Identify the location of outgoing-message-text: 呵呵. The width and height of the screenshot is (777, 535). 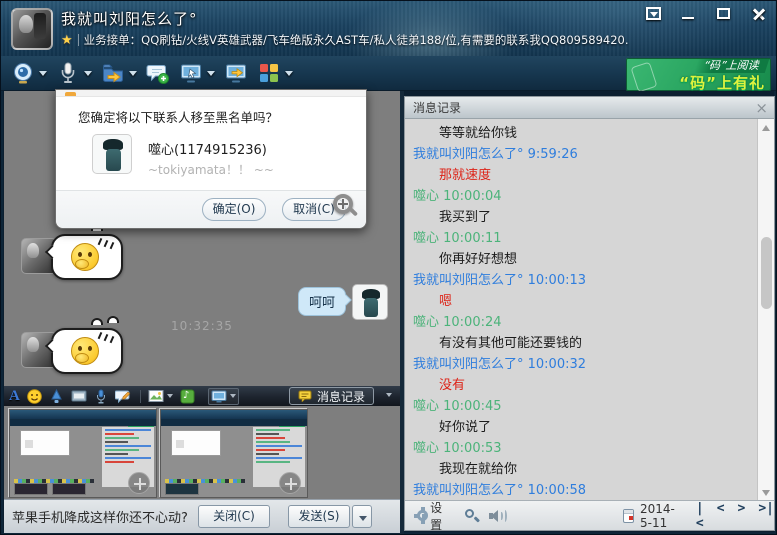
(322, 303).